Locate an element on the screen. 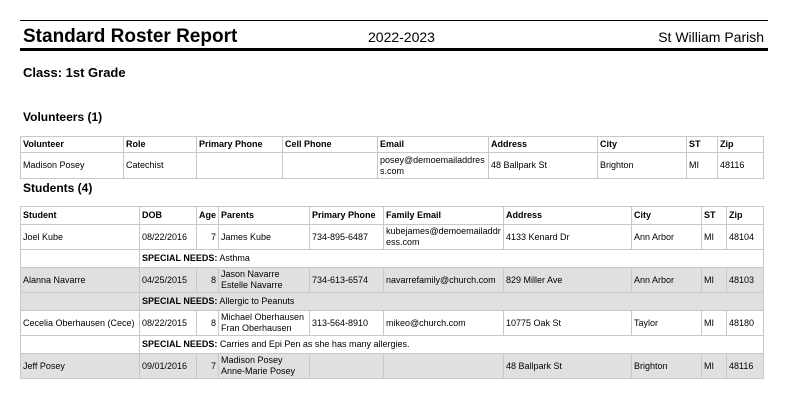 This screenshot has height=410, width=791. volunteer-state: MI is located at coordinates (702, 165).